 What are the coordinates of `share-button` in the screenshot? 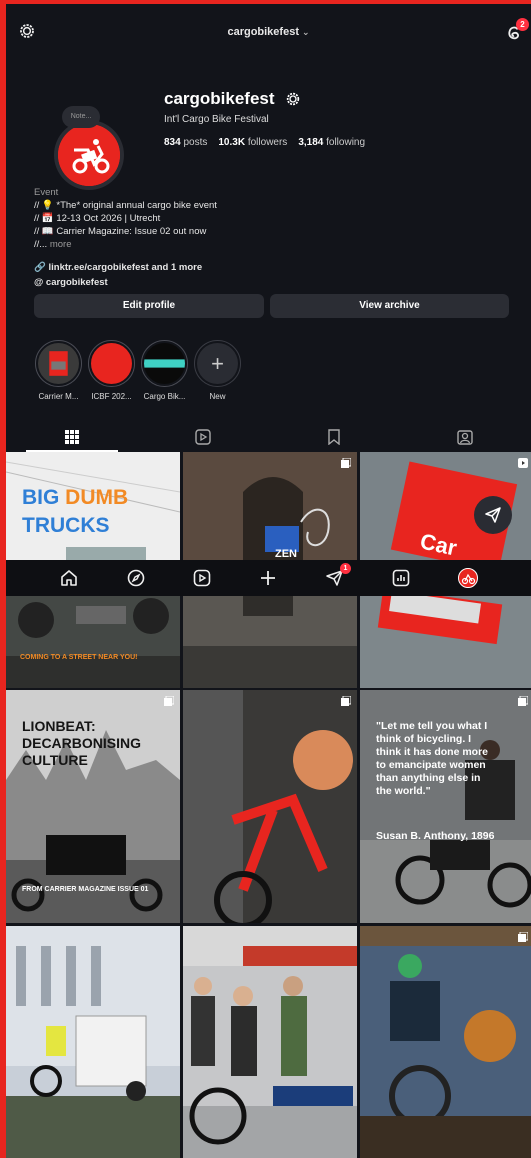 It's located at (493, 515).